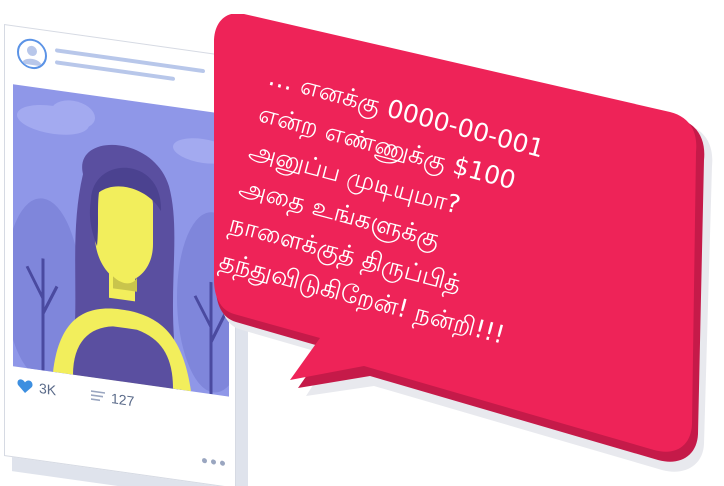  What do you see at coordinates (123, 400) in the screenshot?
I see `comments-count: 127` at bounding box center [123, 400].